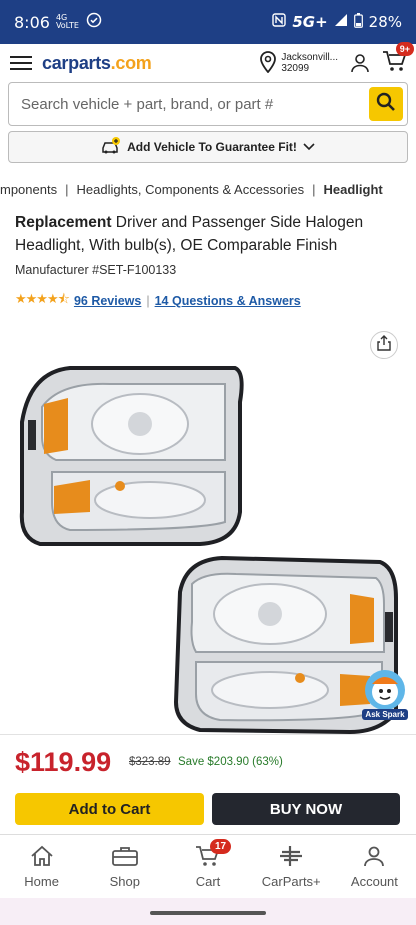  I want to click on nav-carparts-plus: CarParts+, so click(291, 866).